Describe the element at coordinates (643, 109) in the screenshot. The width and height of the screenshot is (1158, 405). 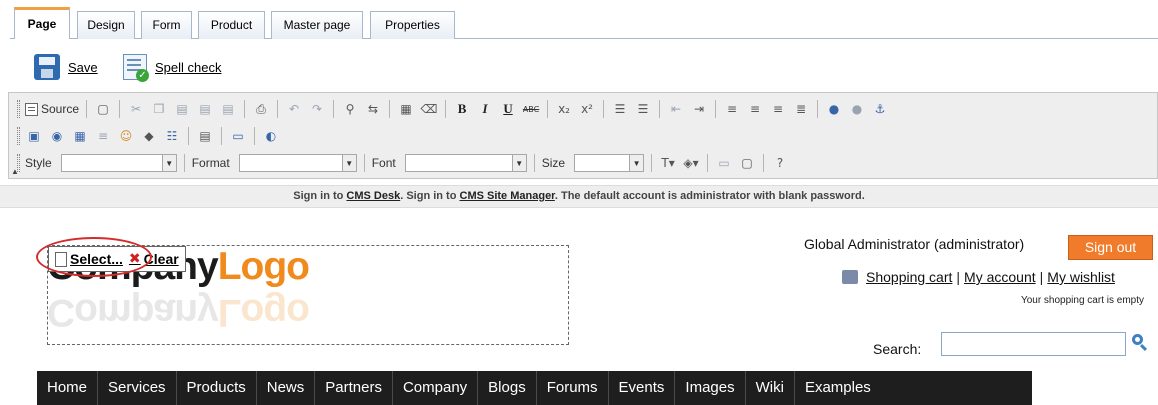
I see `bulleted-list-icon: ☰` at that location.